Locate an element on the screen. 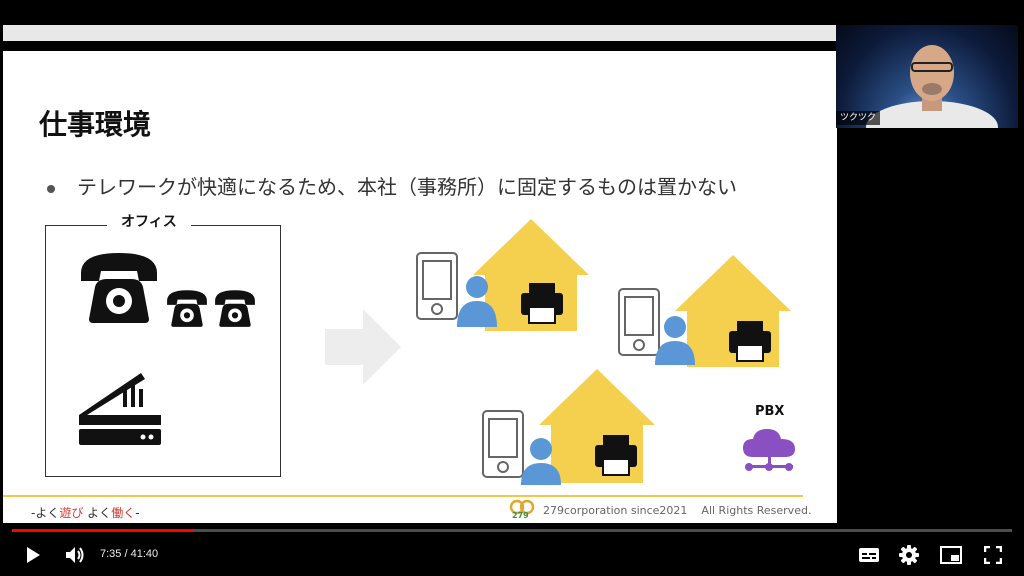 The height and width of the screenshot is (576, 1024). rights-text: All Rights Reserved. is located at coordinates (756, 510).